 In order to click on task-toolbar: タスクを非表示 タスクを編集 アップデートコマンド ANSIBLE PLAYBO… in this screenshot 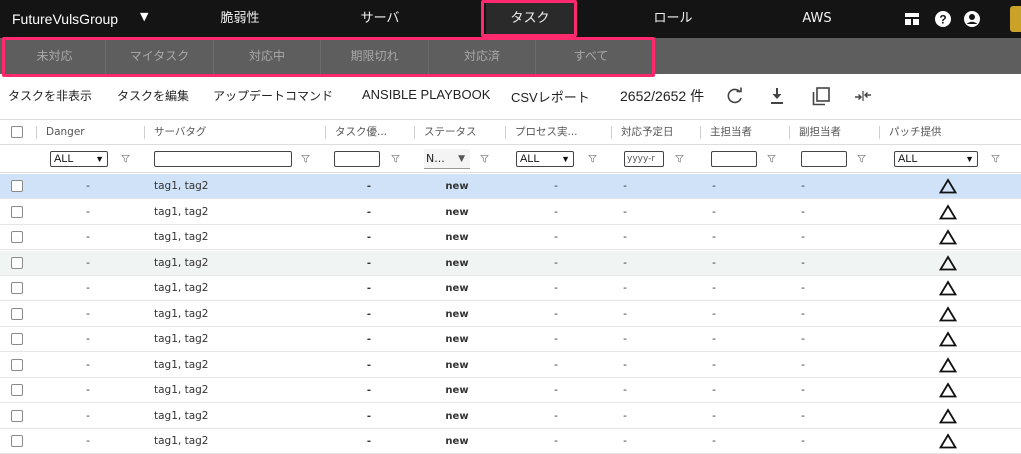, I will do `click(510, 96)`.